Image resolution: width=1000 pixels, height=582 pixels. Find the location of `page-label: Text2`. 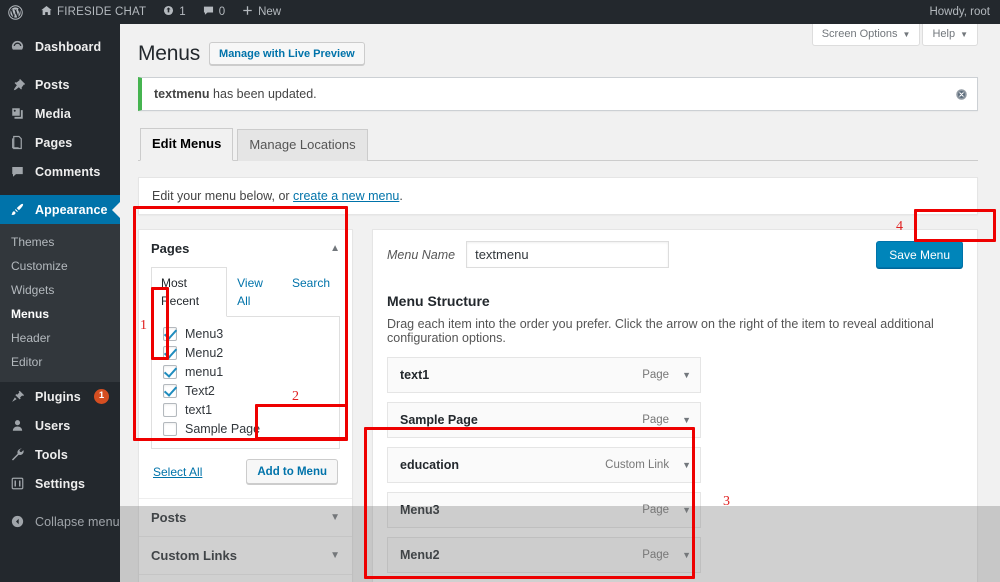

page-label: Text2 is located at coordinates (200, 391).